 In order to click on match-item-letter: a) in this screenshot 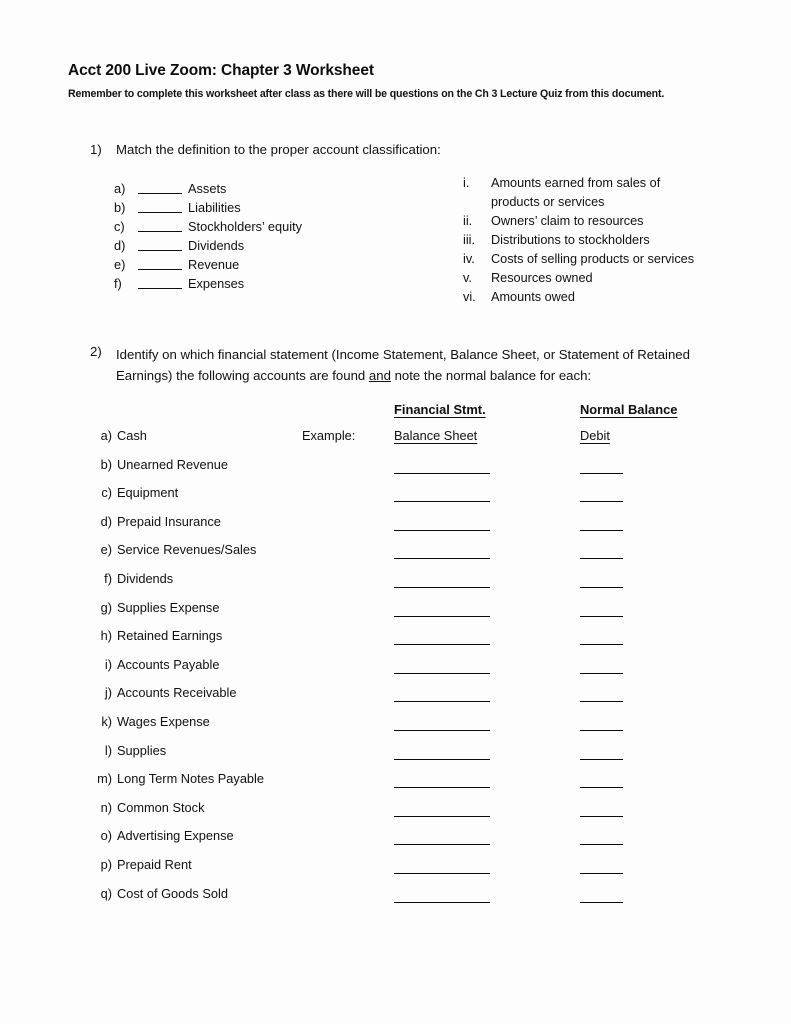, I will do `click(120, 188)`.